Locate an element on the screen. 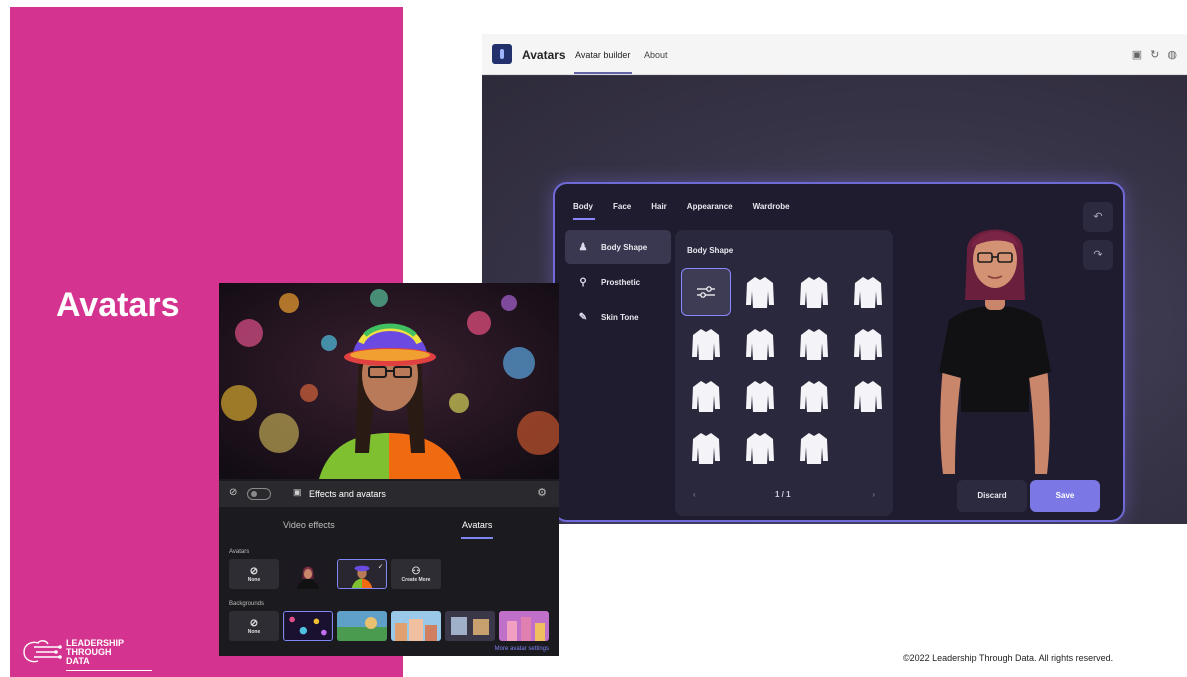 This screenshot has width=1187, height=677. circuit-brain-icon is located at coordinates (42, 651).